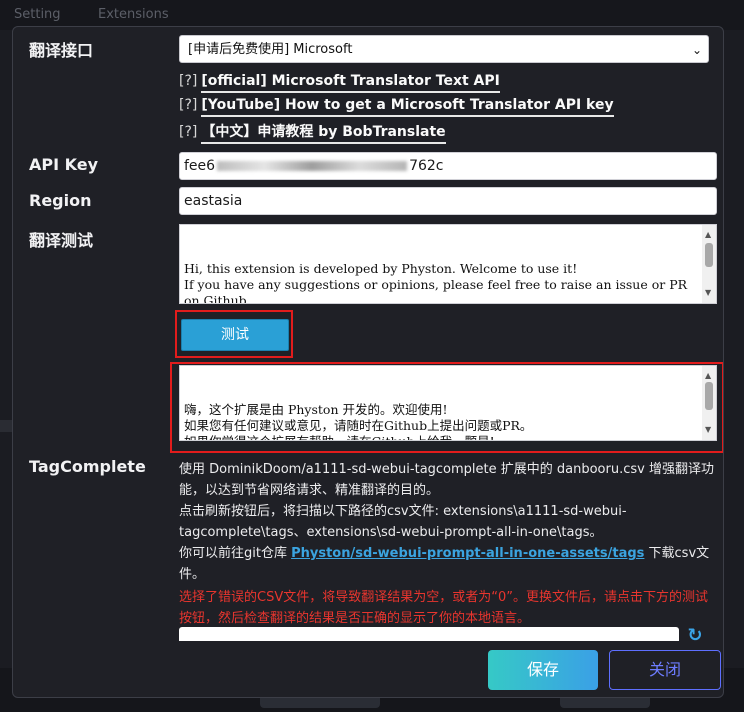 The height and width of the screenshot is (712, 744). I want to click on translate-api-label: 翻译接口, so click(61, 50).